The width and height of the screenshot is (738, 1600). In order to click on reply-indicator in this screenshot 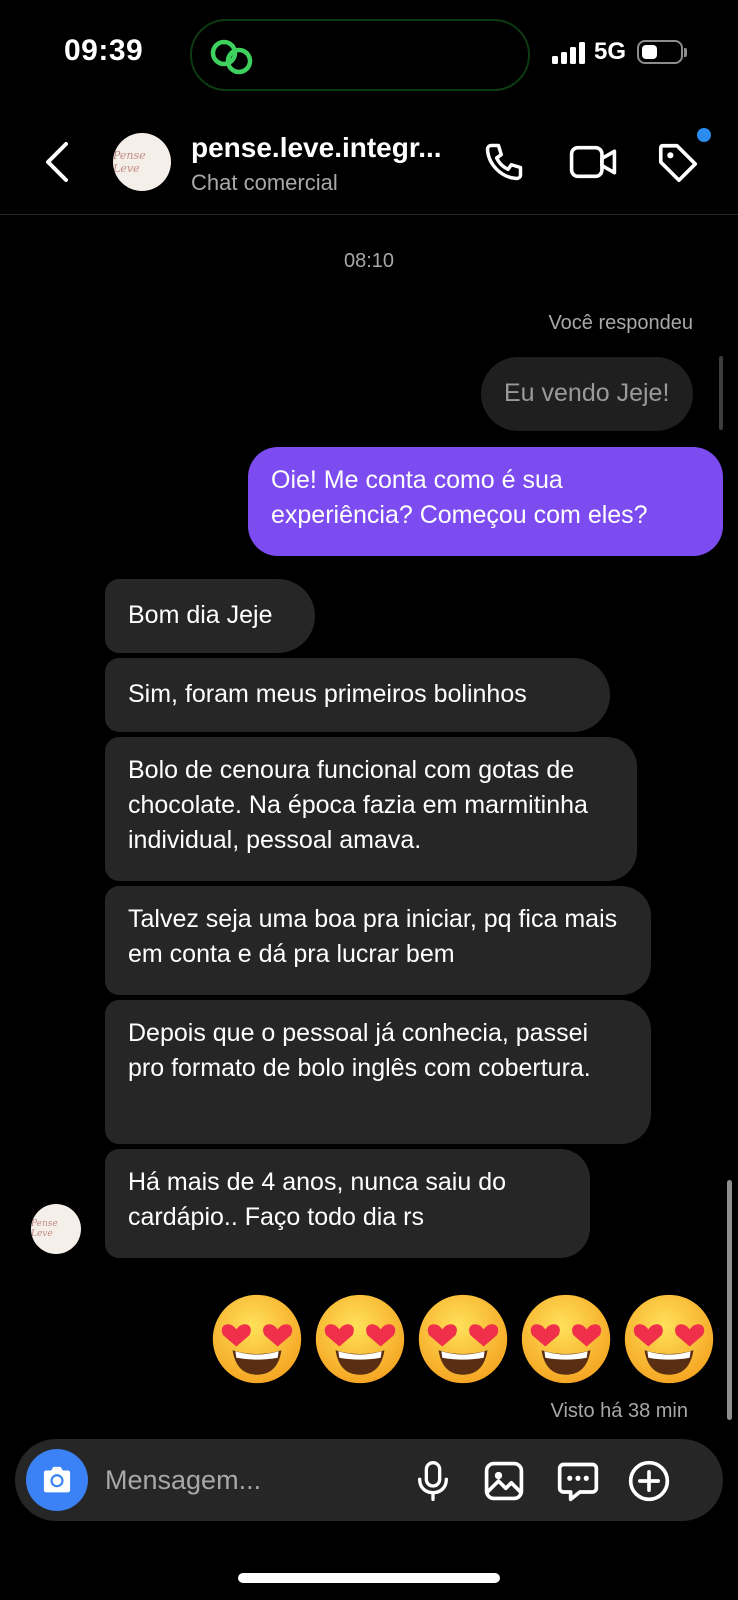, I will do `click(721, 393)`.